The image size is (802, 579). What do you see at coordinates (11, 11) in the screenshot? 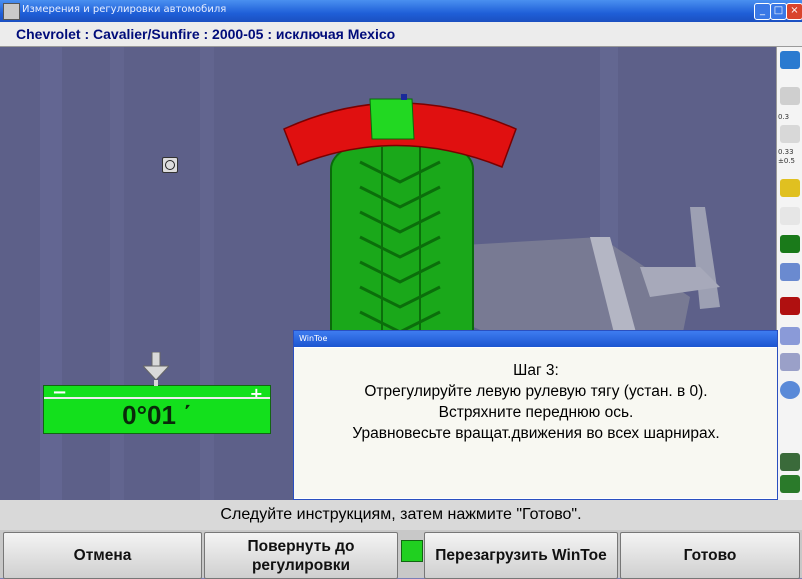
I see `app-icon` at bounding box center [11, 11].